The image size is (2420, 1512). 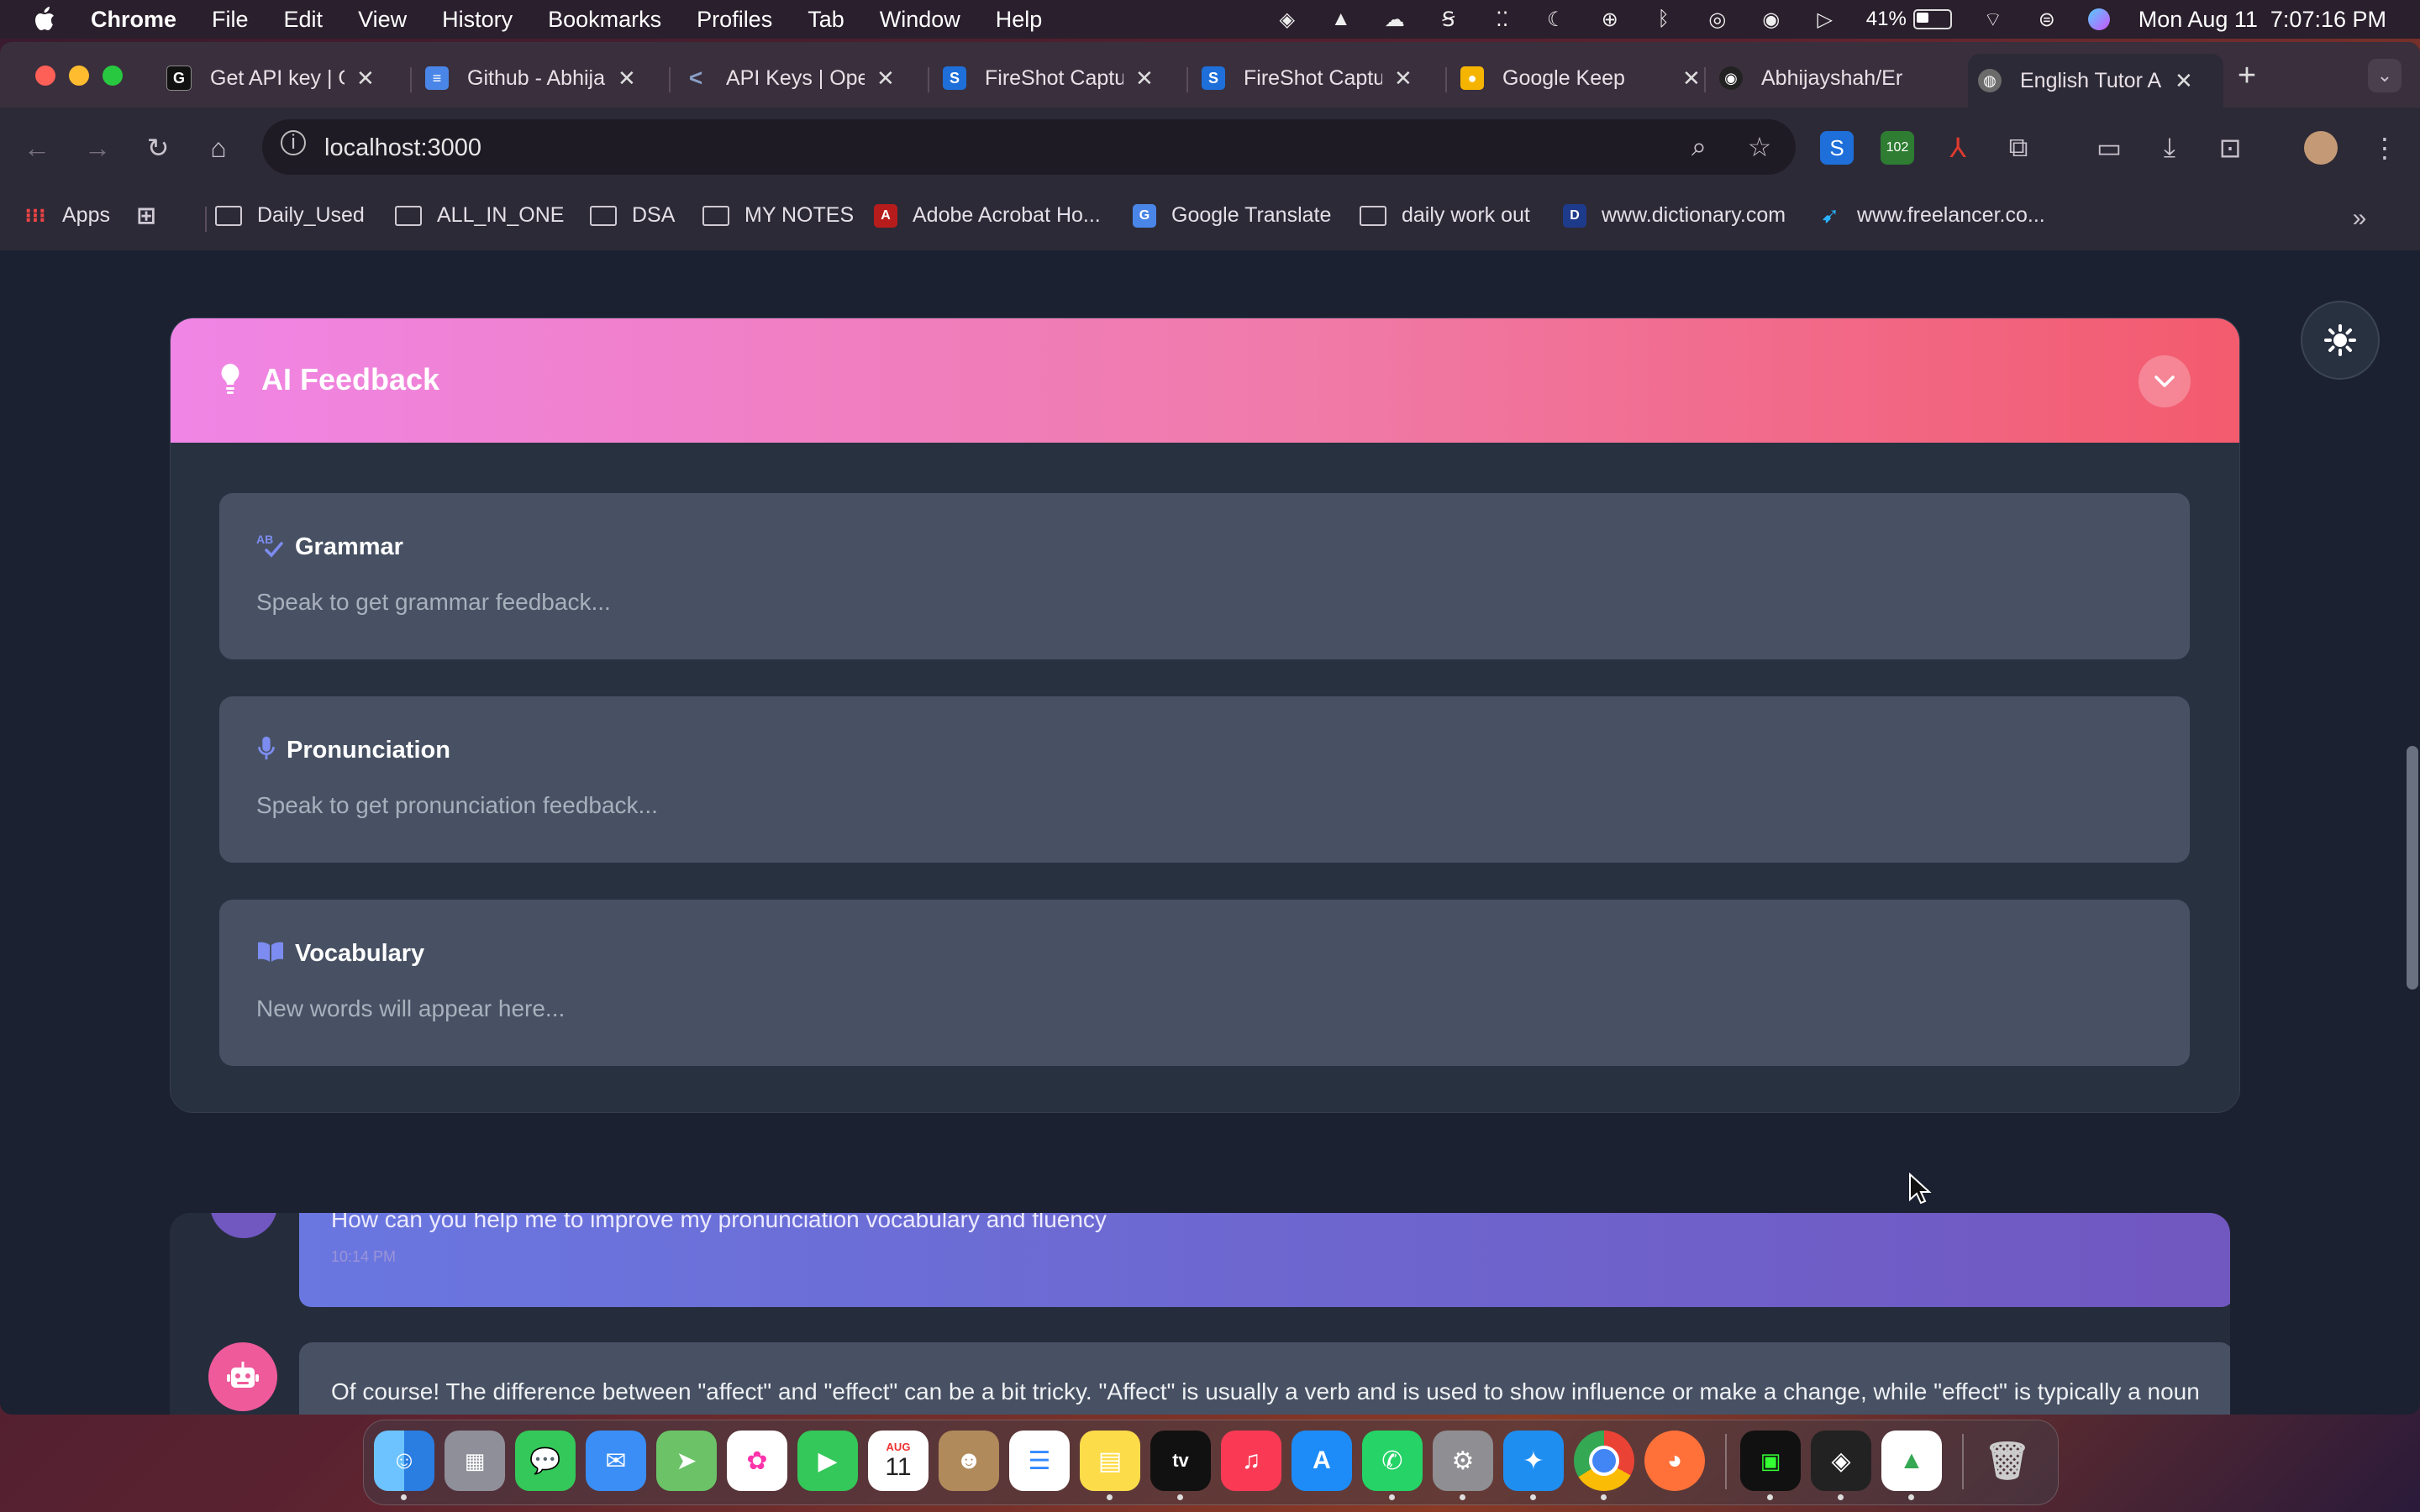 I want to click on site-info-icon: i, so click(x=293, y=142).